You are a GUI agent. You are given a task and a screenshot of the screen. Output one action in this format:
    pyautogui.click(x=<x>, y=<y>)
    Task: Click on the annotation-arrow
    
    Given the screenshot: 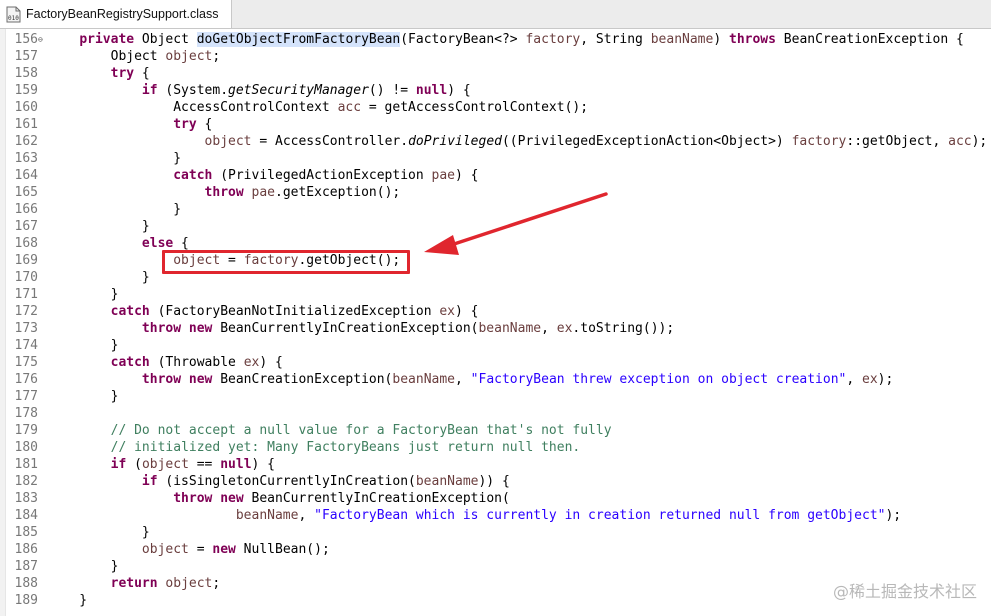 What is the action you would take?
    pyautogui.click(x=516, y=223)
    